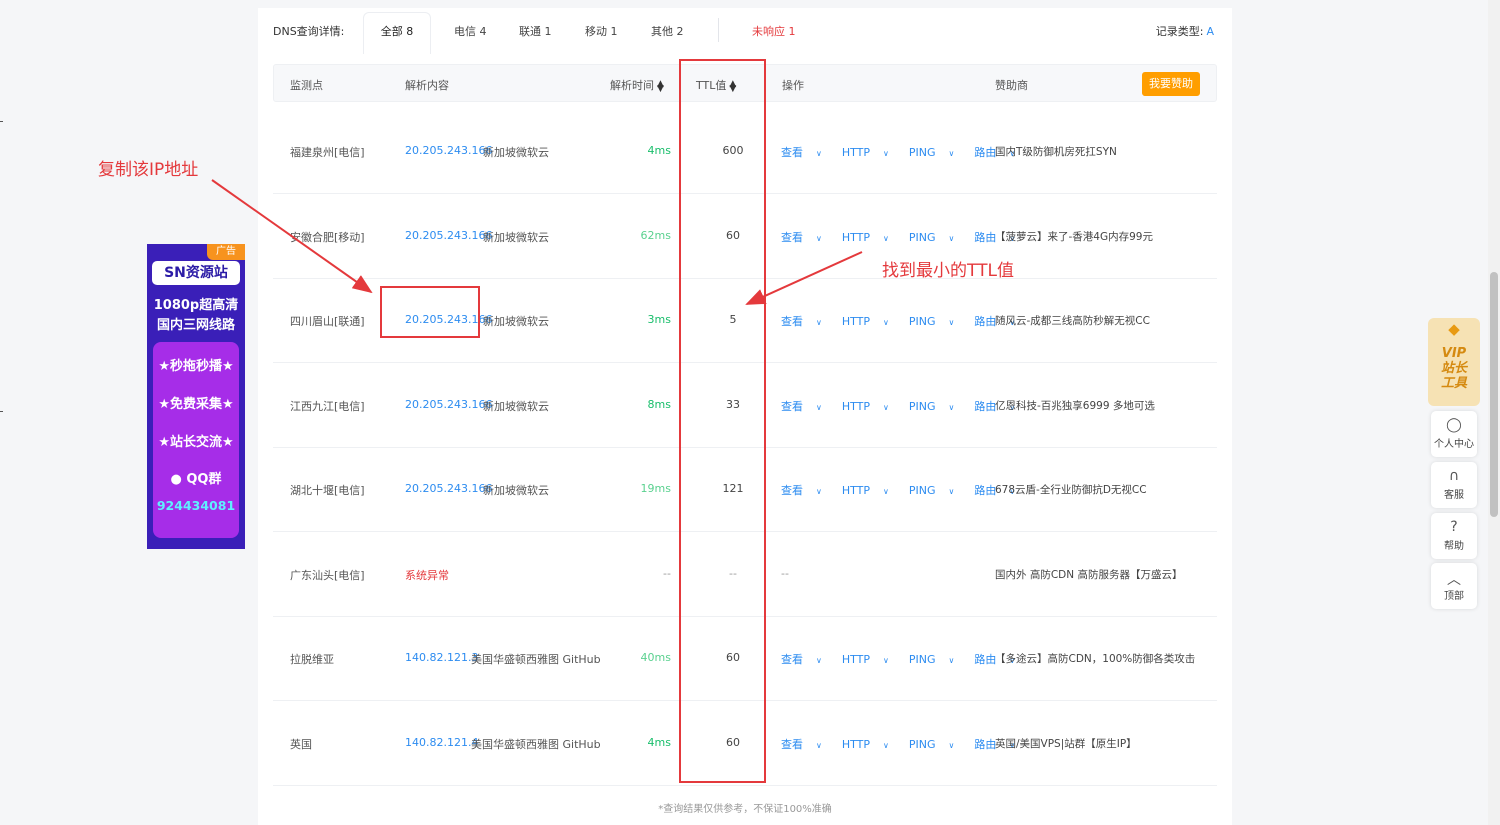 Image resolution: width=1500 pixels, height=825 pixels. What do you see at coordinates (1185, 31) in the screenshot?
I see `record-type: 记录类型: A` at bounding box center [1185, 31].